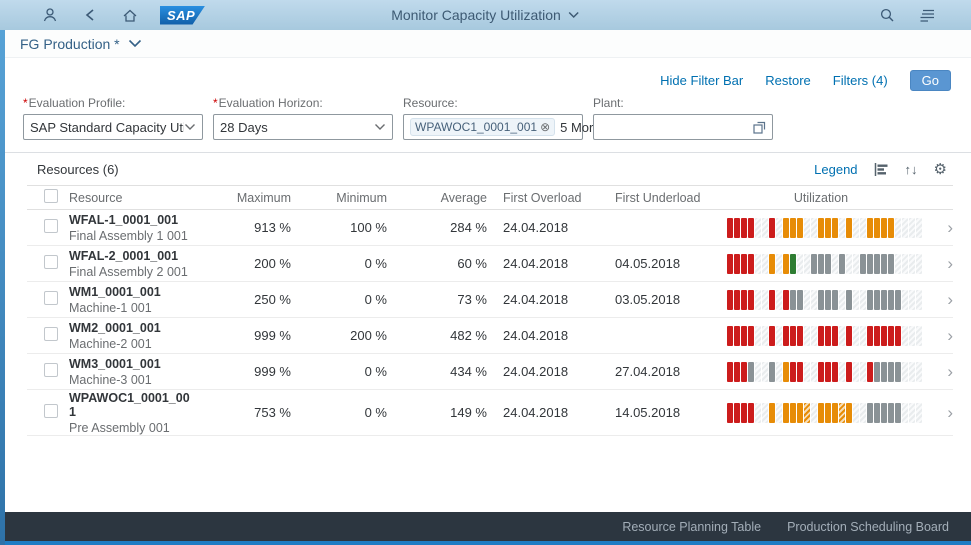 This screenshot has width=971, height=545. Describe the element at coordinates (691, 527) in the screenshot. I see `resource-planning-table-link: Resource Planning Table` at that location.